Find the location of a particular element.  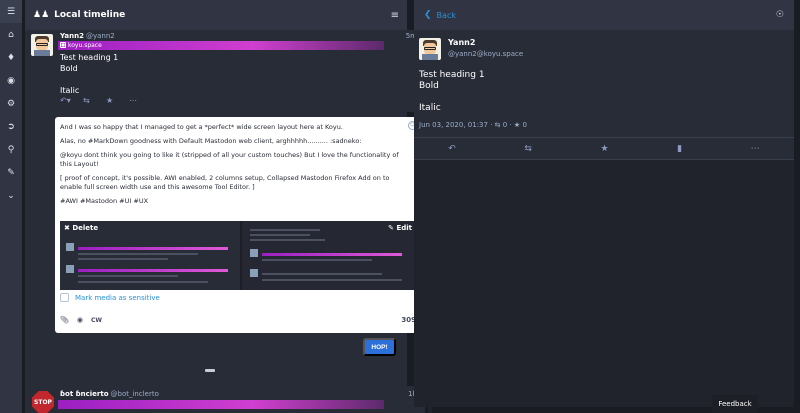

avatar: STOP is located at coordinates (43, 402).